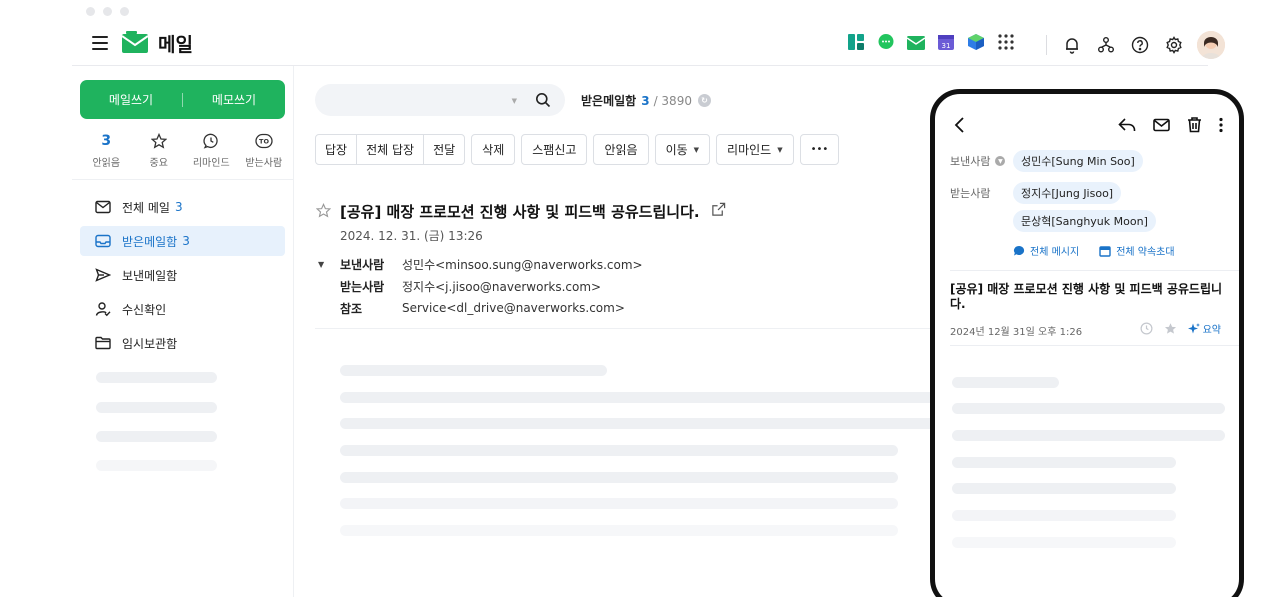 The height and width of the screenshot is (597, 1280). What do you see at coordinates (960, 125) in the screenshot?
I see `back-arrow-icon` at bounding box center [960, 125].